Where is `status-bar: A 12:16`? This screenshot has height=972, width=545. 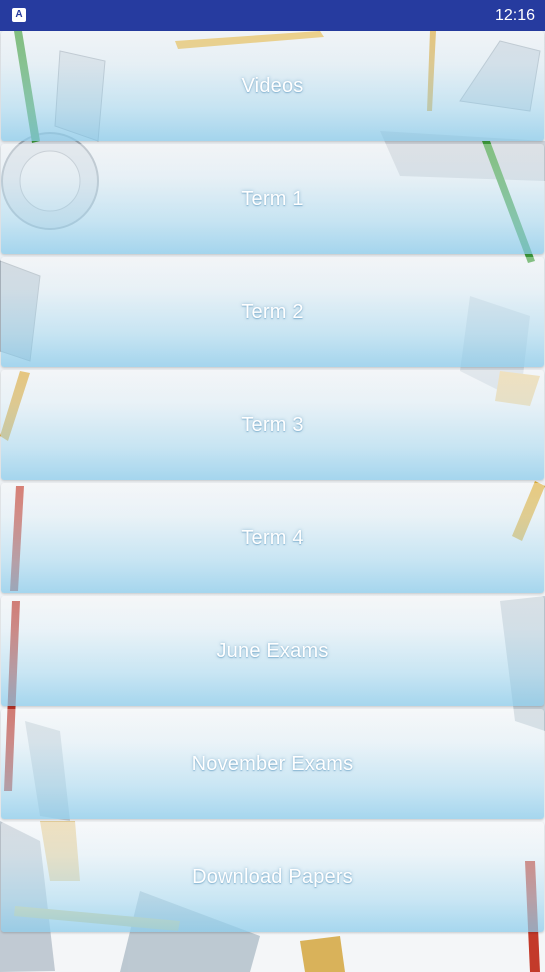
status-bar: A 12:16 is located at coordinates (272, 15).